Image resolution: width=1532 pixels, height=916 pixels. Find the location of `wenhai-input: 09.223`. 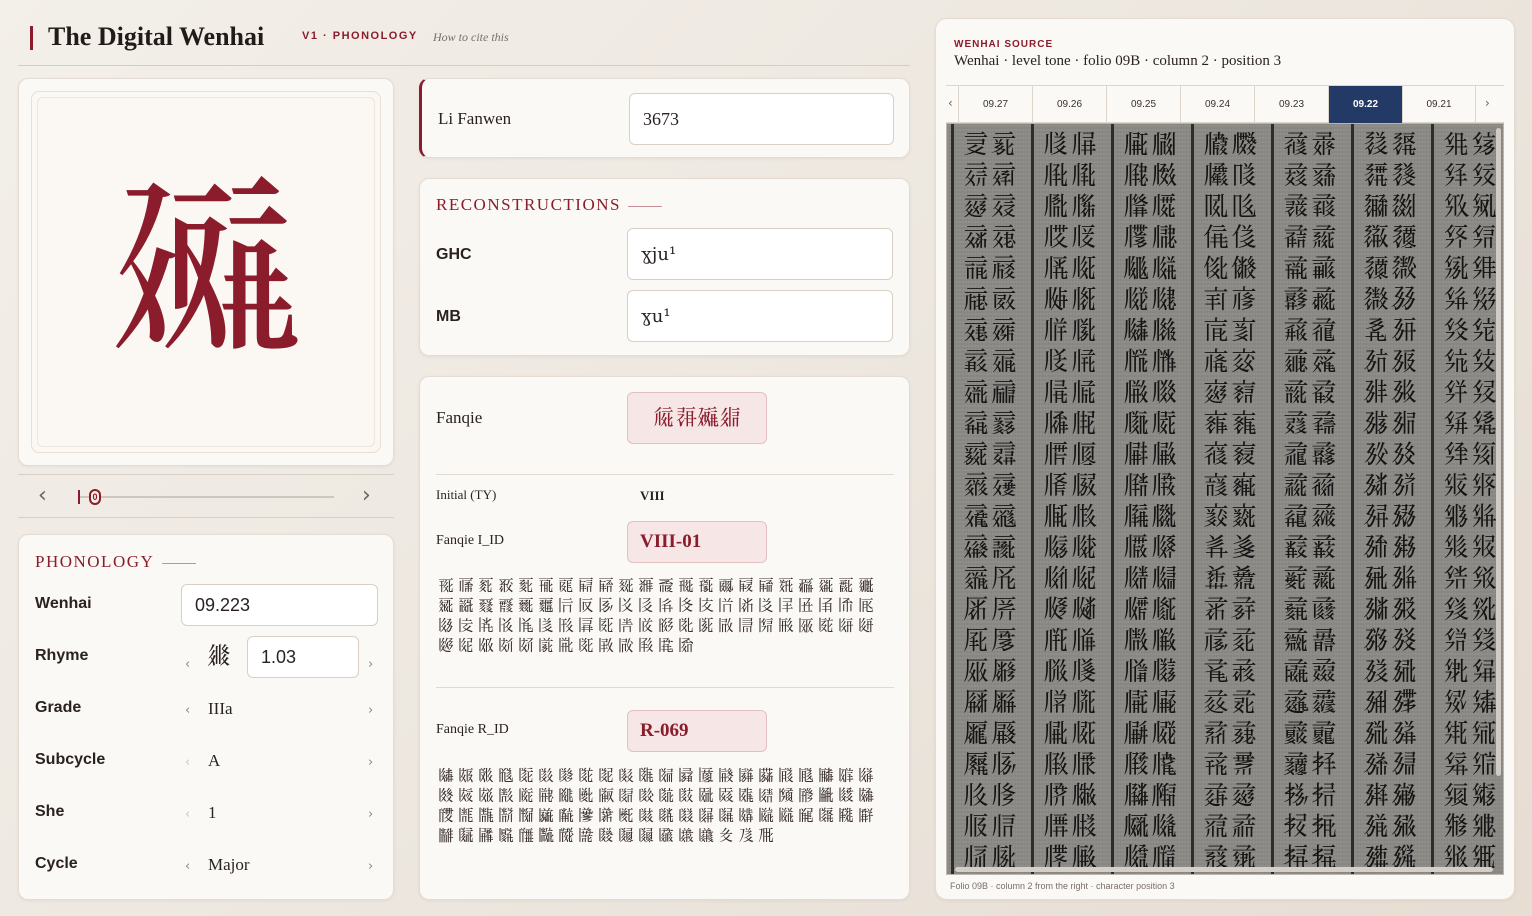

wenhai-input: 09.223 is located at coordinates (279, 605).